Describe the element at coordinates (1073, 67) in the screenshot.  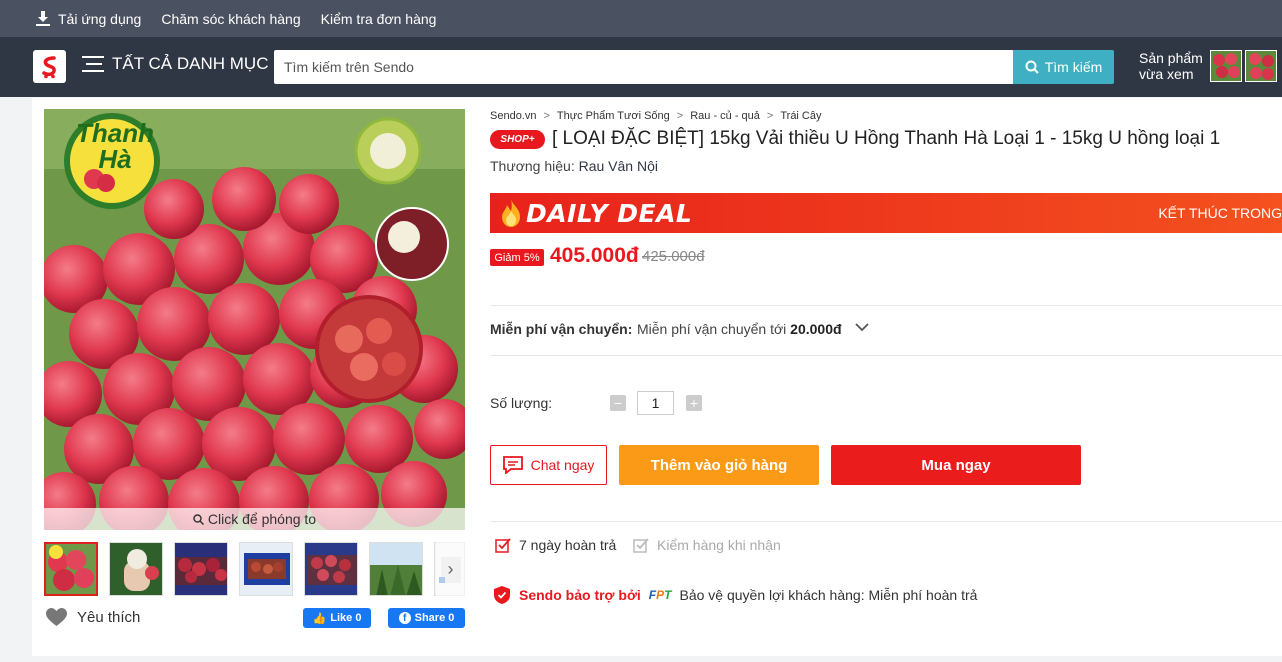
I see `search-button-label: Tìm kiếm` at that location.